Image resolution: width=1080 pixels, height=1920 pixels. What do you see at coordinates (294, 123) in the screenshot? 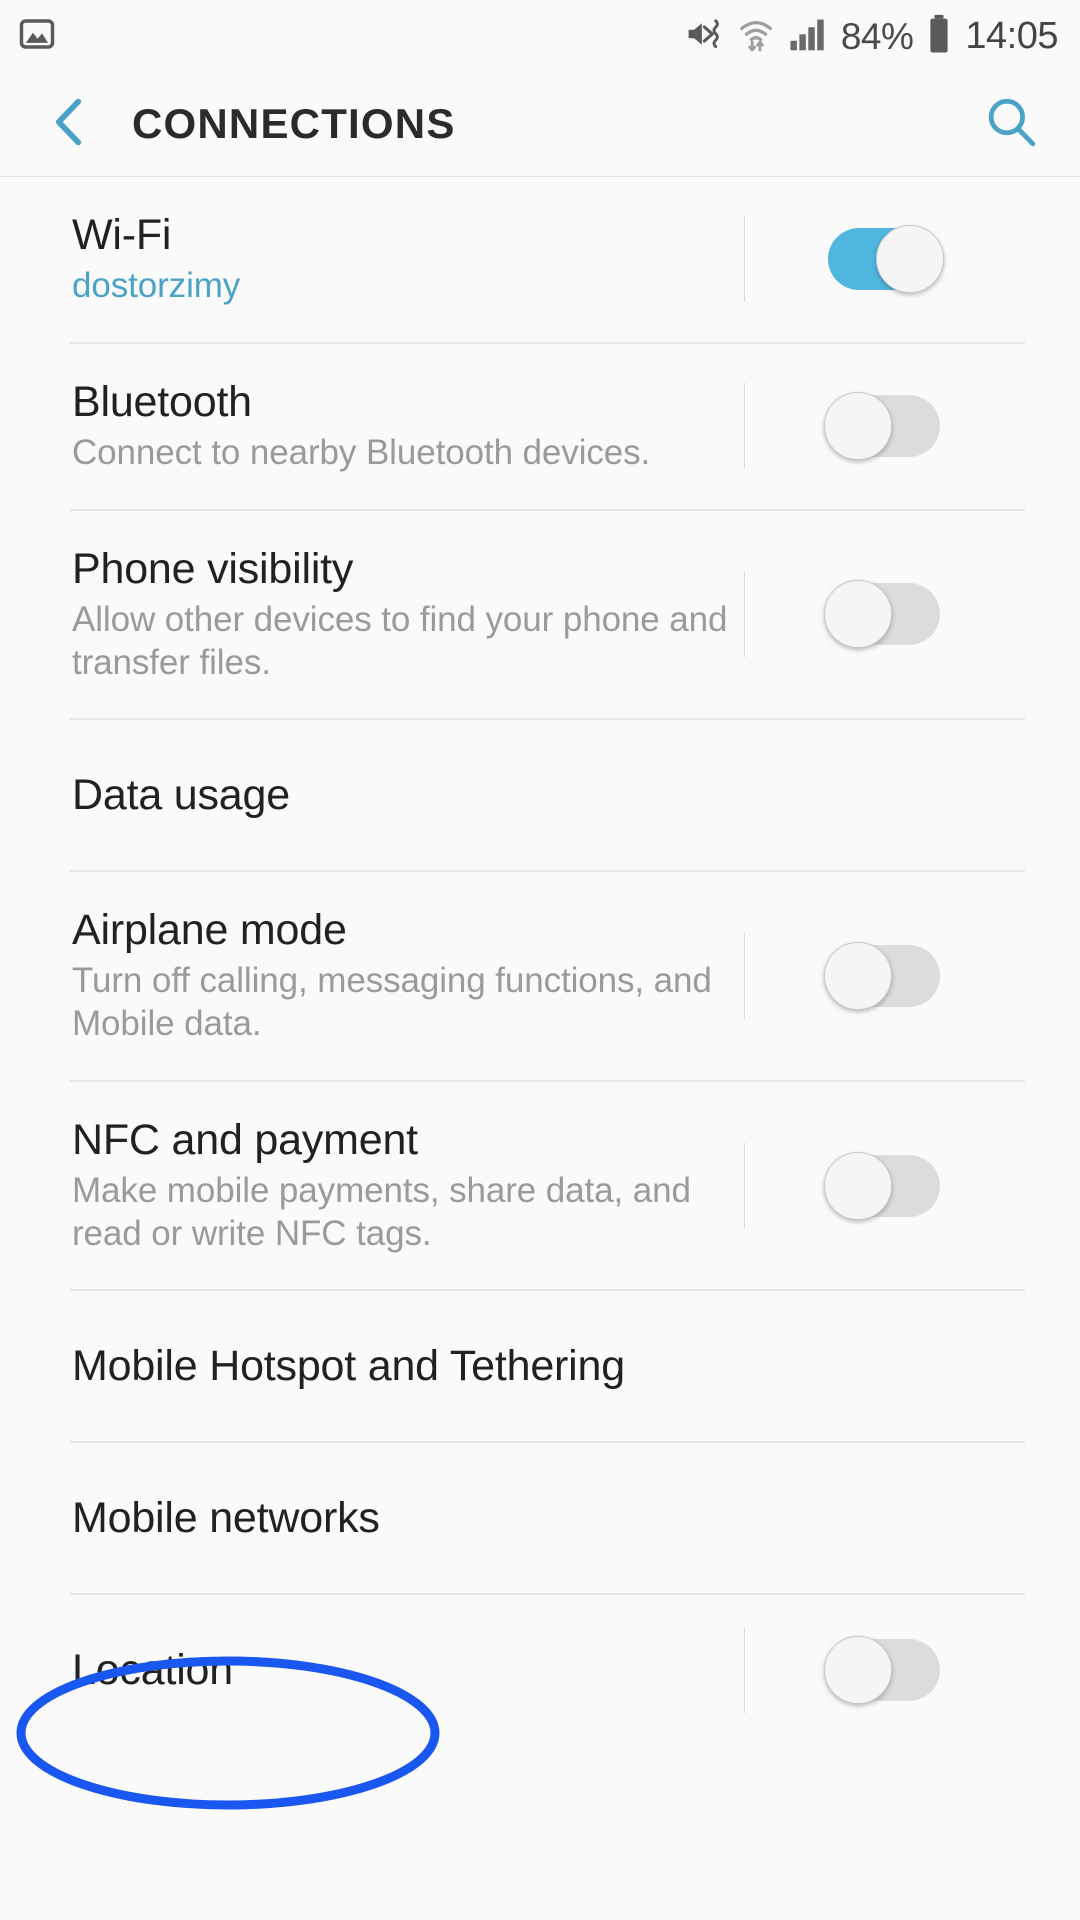
I see `page-title: CONNECTIONS` at bounding box center [294, 123].